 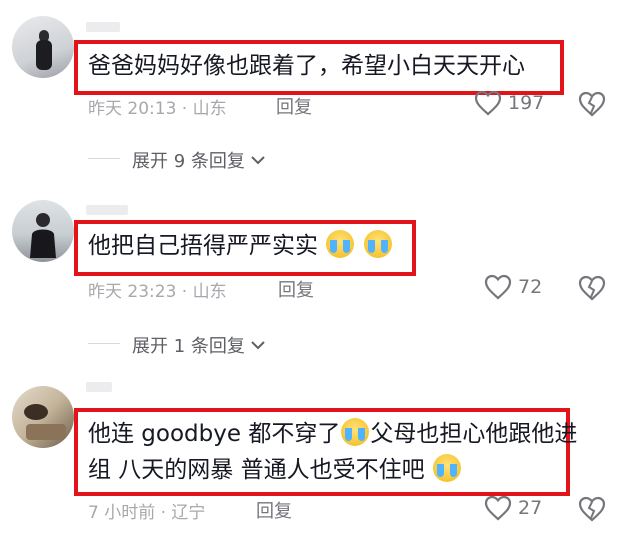 What do you see at coordinates (526, 103) in the screenshot?
I see `like-count: 197` at bounding box center [526, 103].